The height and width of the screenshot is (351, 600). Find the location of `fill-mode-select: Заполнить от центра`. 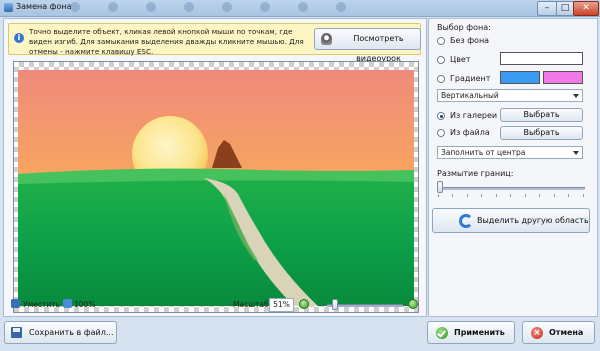

fill-mode-select: Заполнить от центра is located at coordinates (510, 152).